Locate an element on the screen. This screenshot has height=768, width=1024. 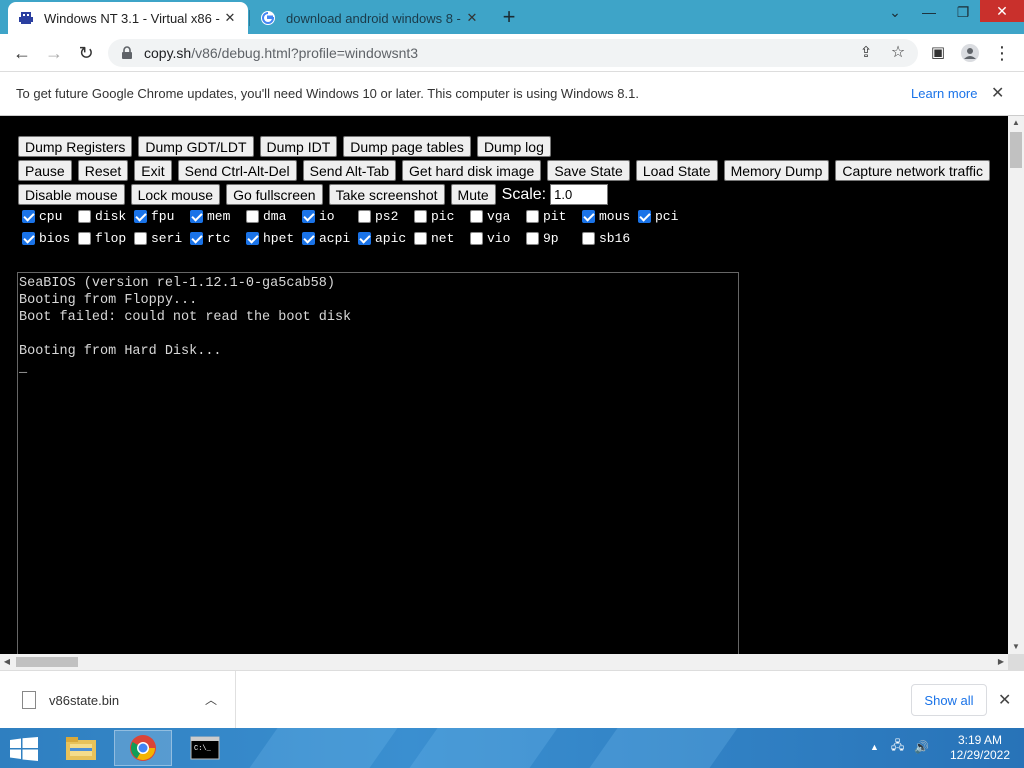
reset-button: Reset is located at coordinates (103, 170).